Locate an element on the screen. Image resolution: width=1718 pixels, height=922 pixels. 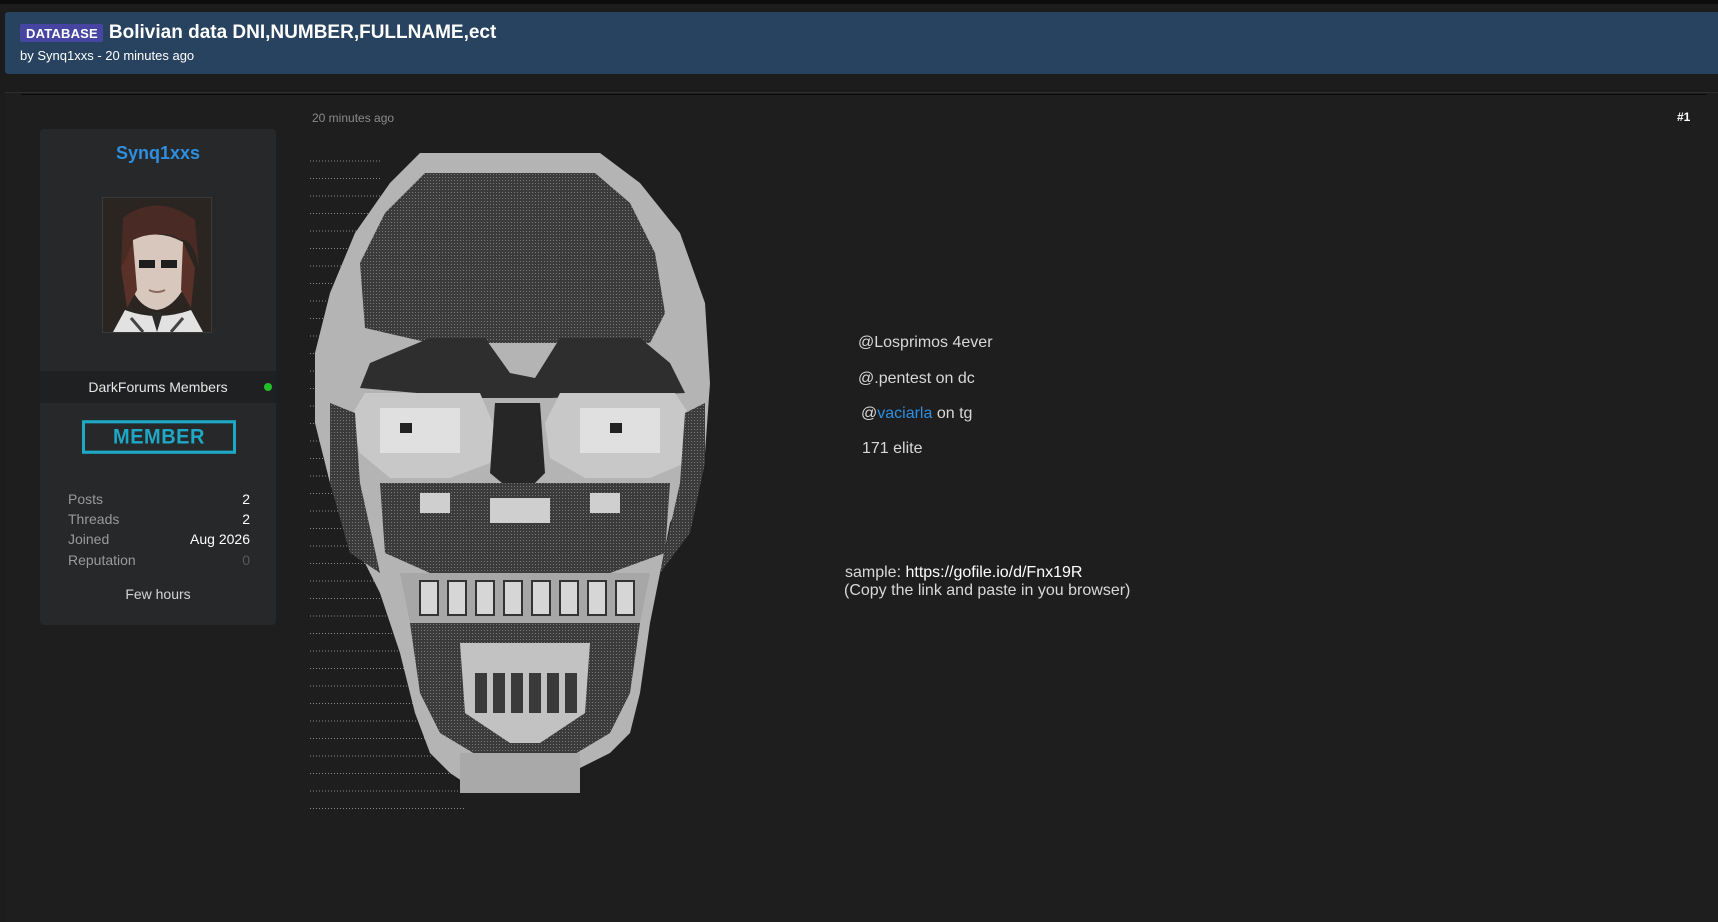
thread-title: Bolivian data DNI,NUMBER,FULLNAME,ect is located at coordinates (302, 32).